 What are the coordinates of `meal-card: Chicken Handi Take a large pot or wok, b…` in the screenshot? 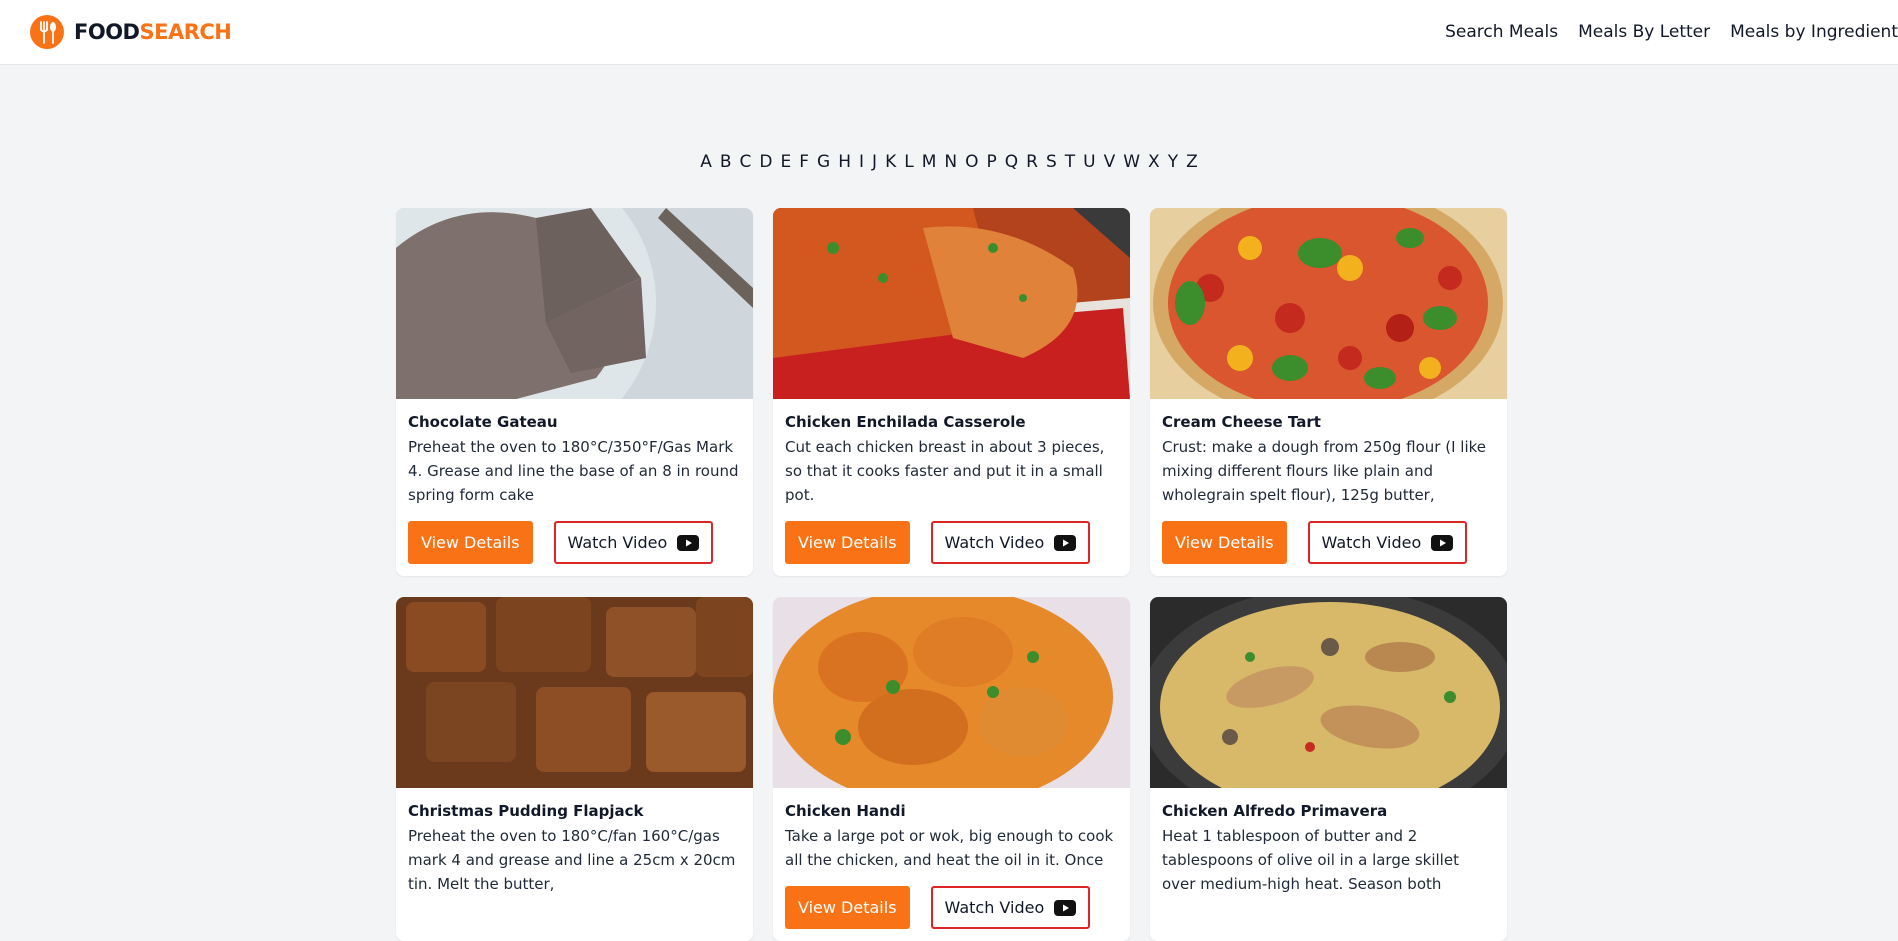 It's located at (951, 769).